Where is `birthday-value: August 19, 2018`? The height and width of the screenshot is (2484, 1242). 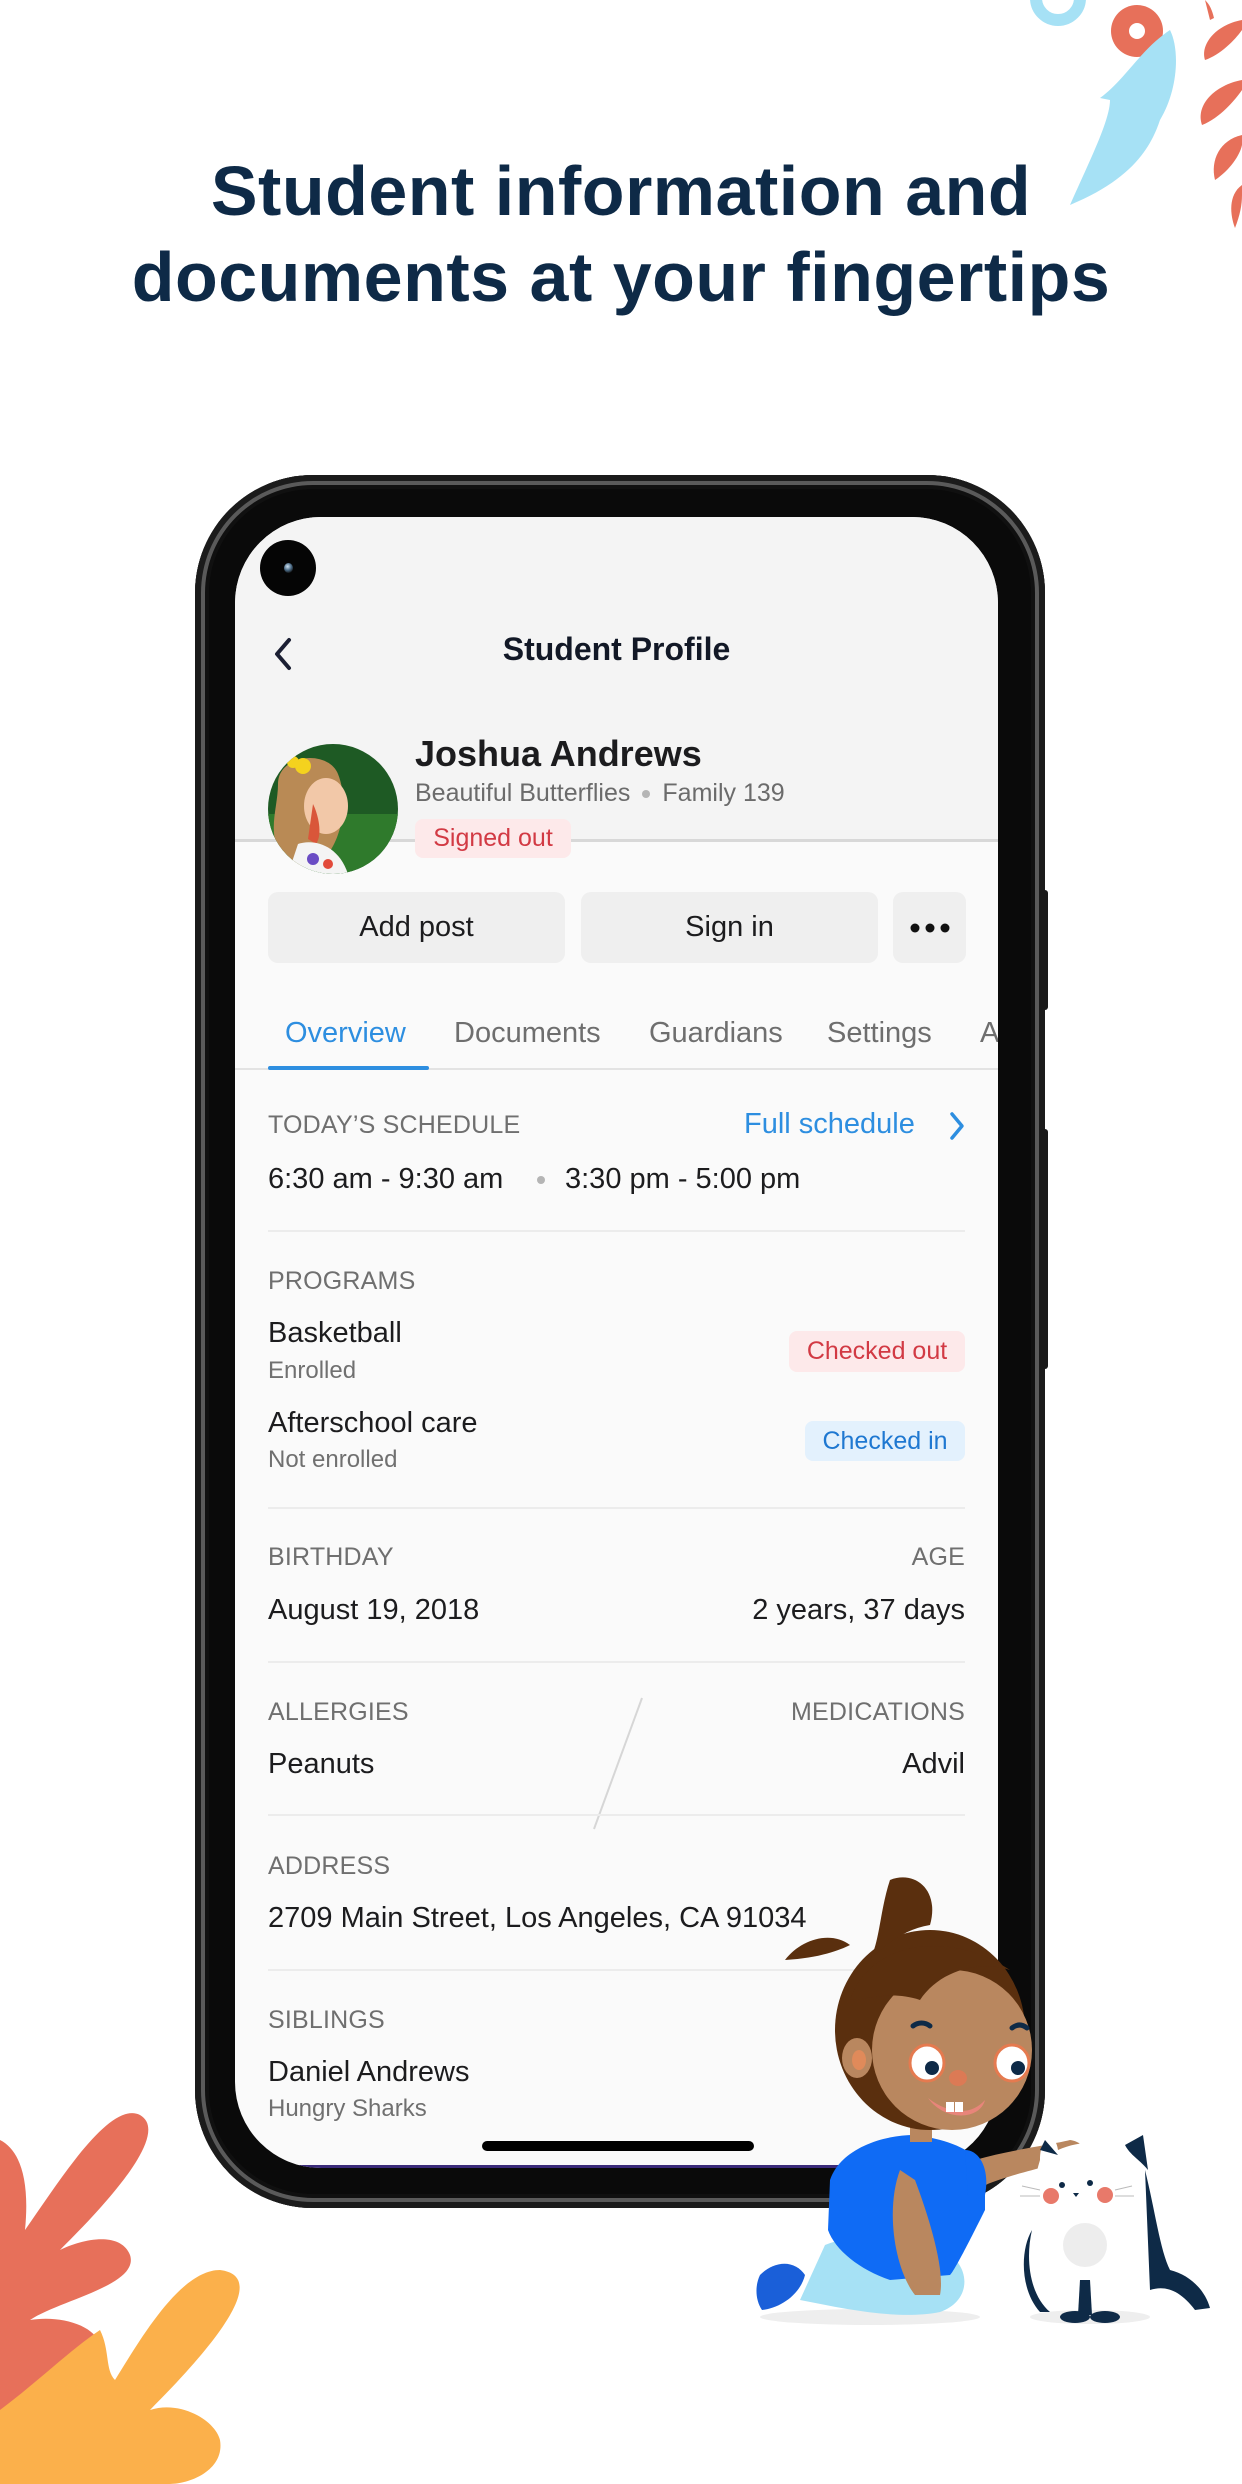
birthday-value: August 19, 2018 is located at coordinates (374, 1610).